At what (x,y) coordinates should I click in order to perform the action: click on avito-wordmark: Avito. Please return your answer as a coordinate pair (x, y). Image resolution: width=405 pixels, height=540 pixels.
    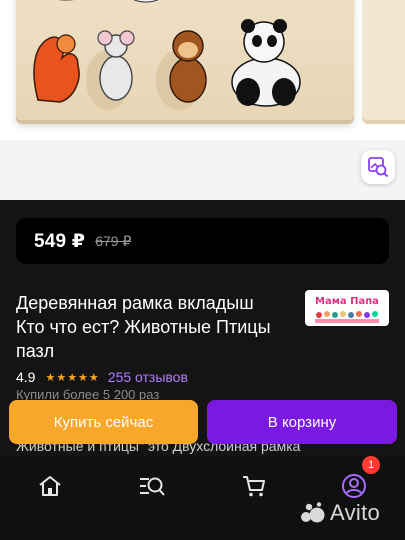
    Looking at the image, I should click on (355, 512).